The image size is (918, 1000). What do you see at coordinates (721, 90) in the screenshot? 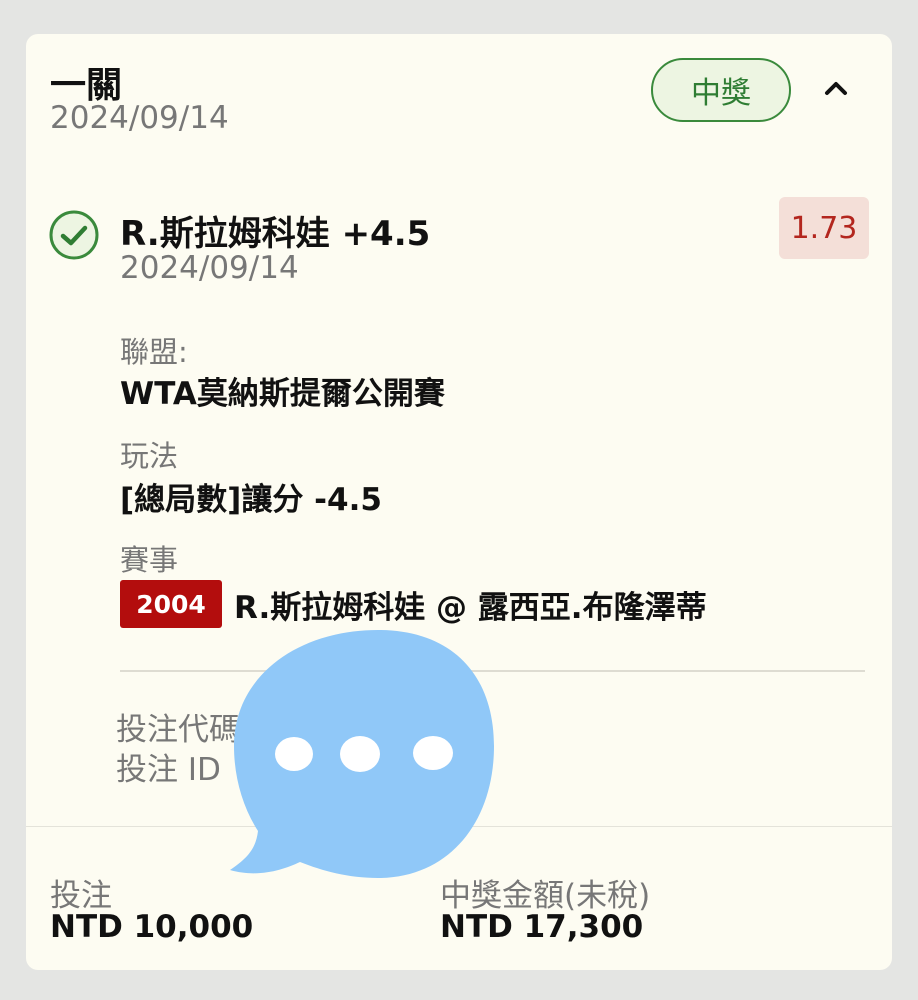
I see `status-badge: 中獎` at bounding box center [721, 90].